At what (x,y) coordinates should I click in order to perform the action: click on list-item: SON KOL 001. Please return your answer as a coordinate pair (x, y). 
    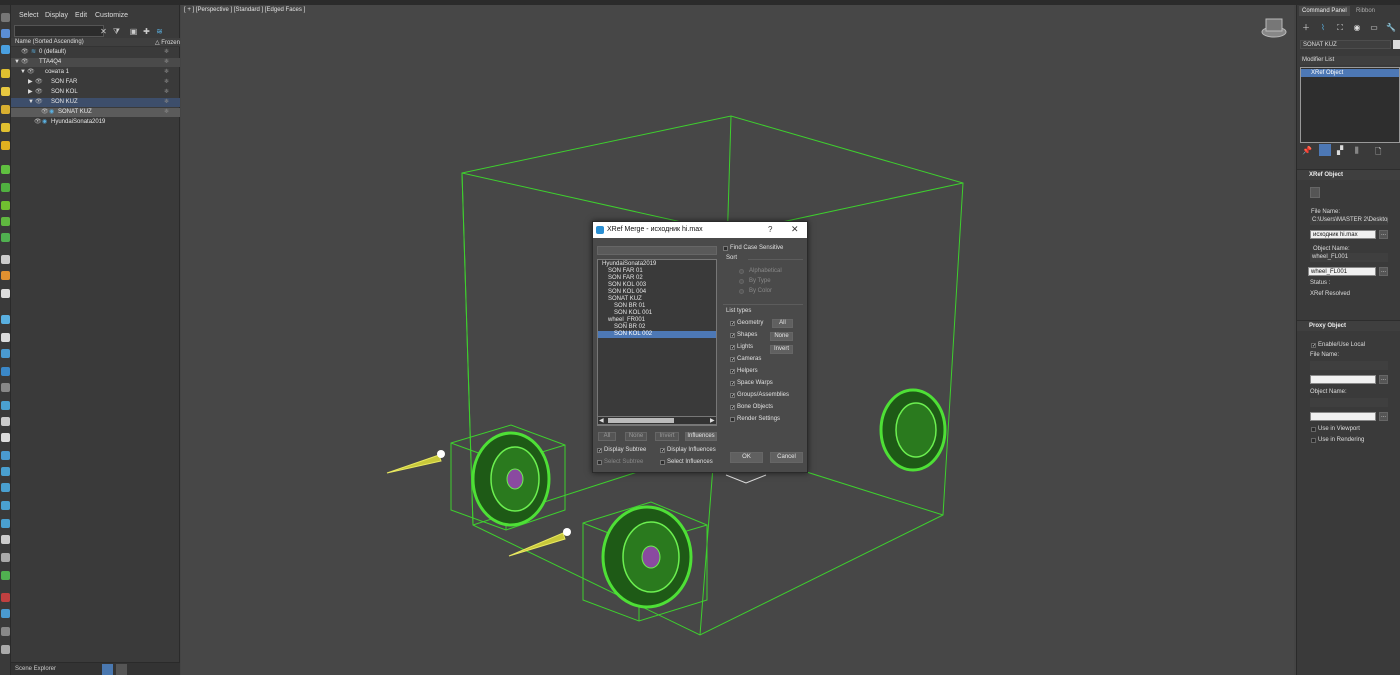
    Looking at the image, I should click on (657, 313).